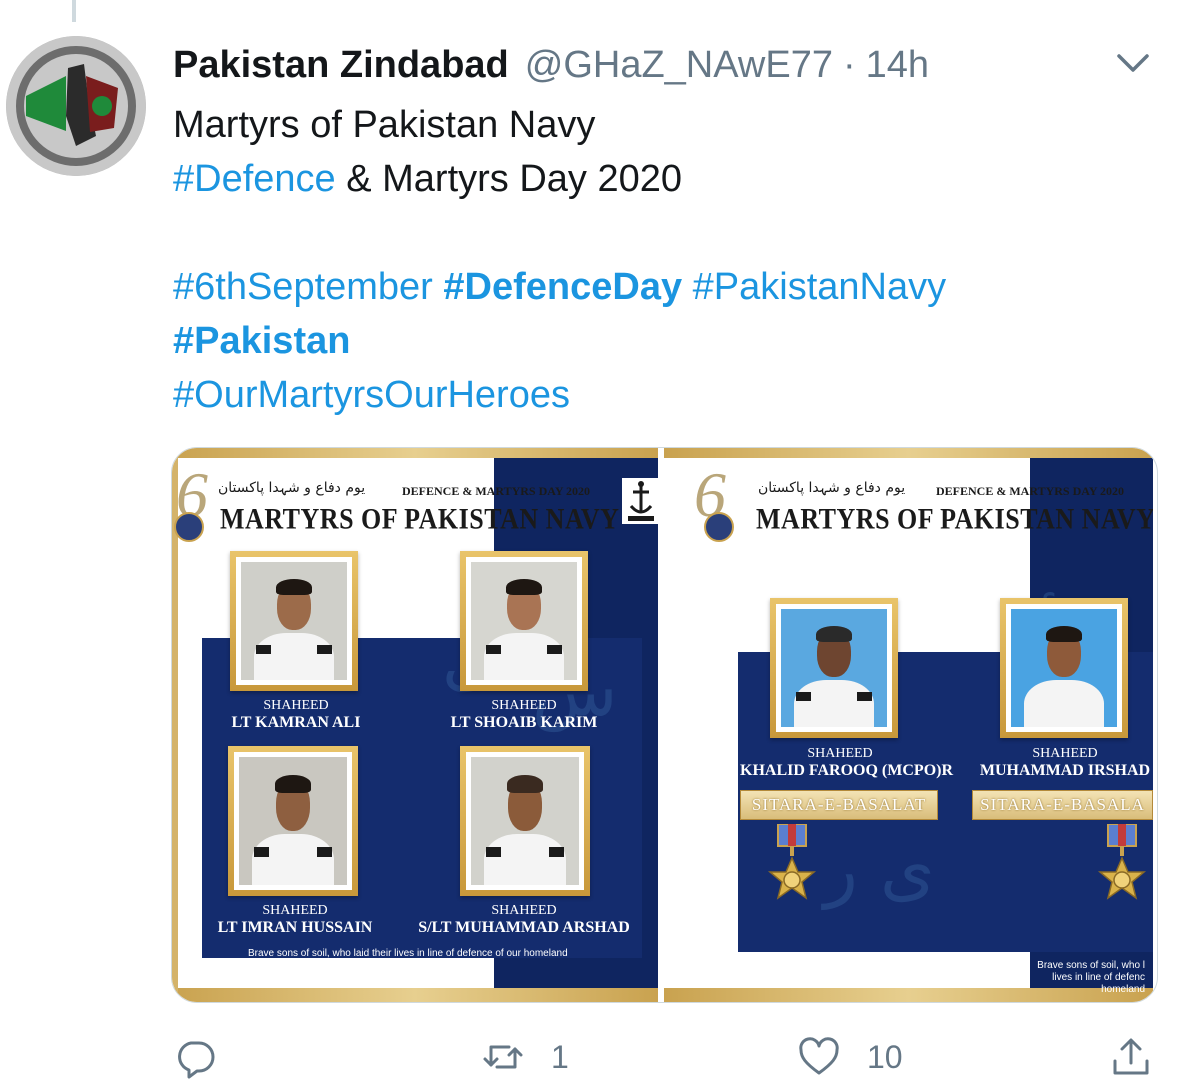 The height and width of the screenshot is (1084, 1202). Describe the element at coordinates (897, 65) in the screenshot. I see `timestamp: 14h` at that location.